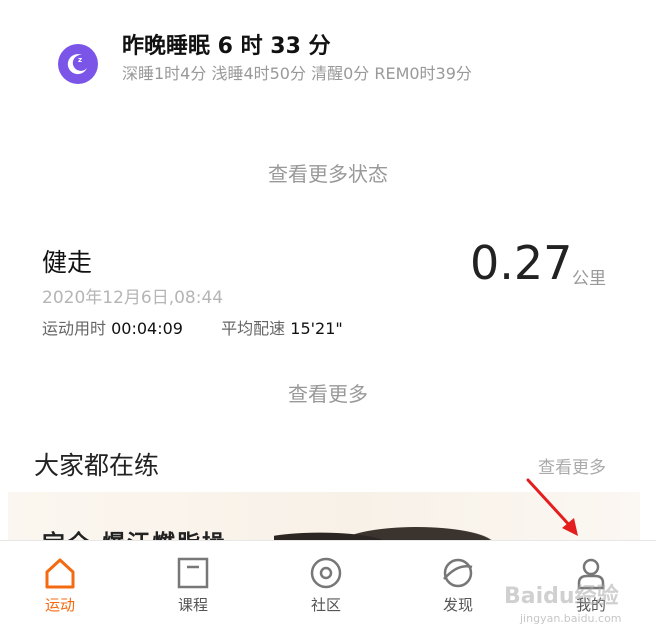  Describe the element at coordinates (74, 328) in the screenshot. I see `duration-label: 运动用时` at that location.